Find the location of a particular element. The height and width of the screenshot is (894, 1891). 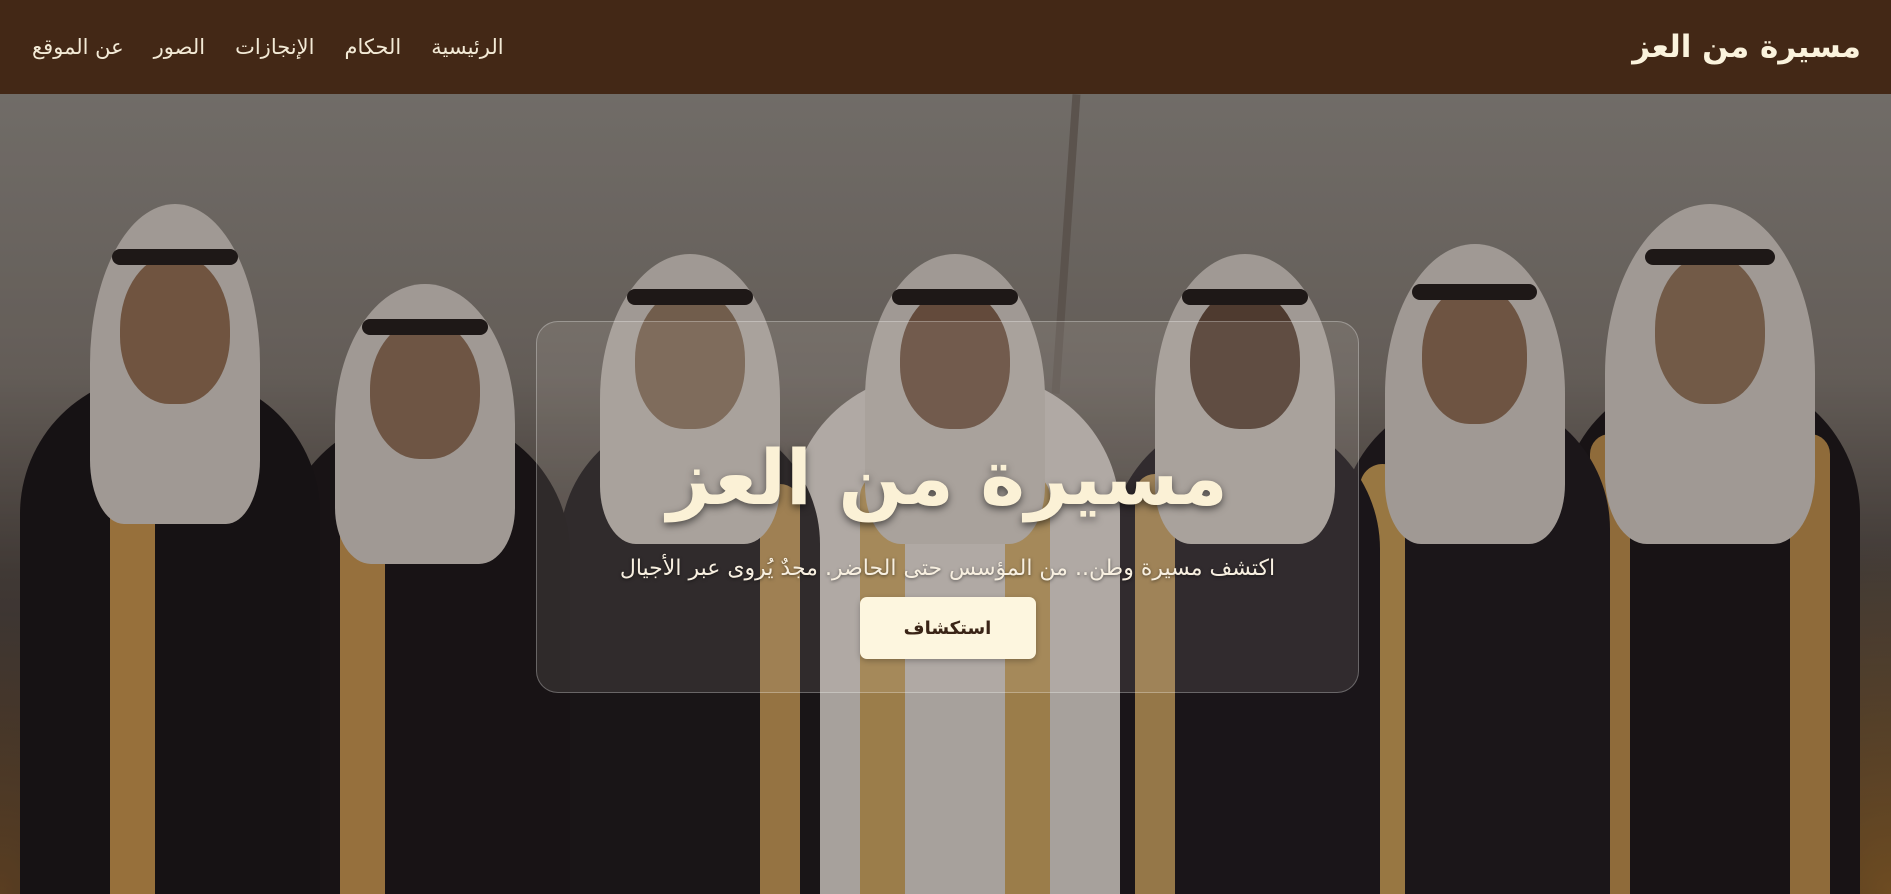

nav-link-about: عن الموقع is located at coordinates (78, 47).